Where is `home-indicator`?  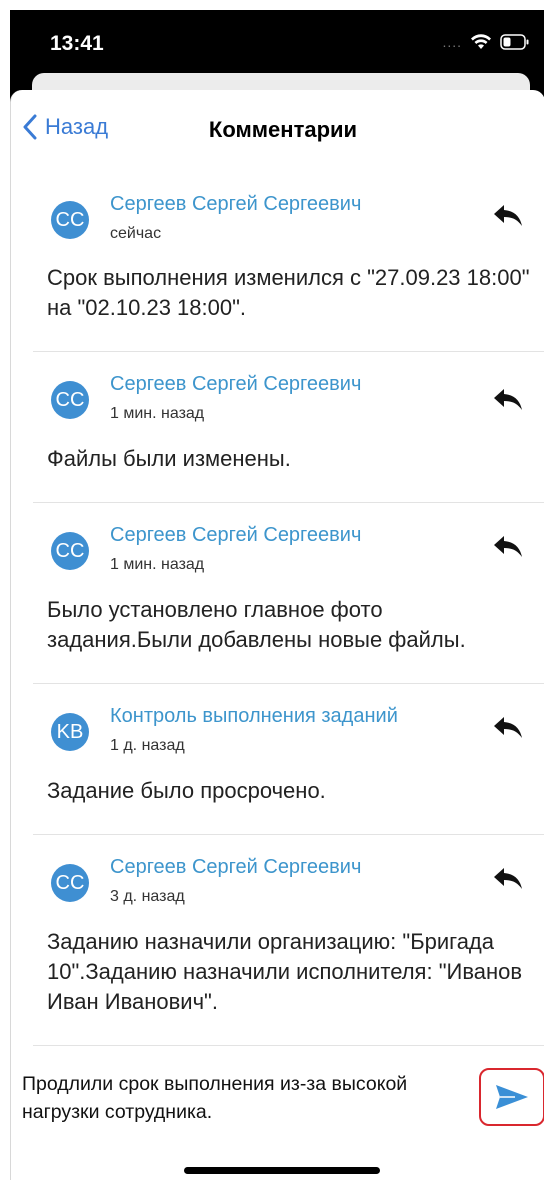
home-indicator is located at coordinates (282, 1170).